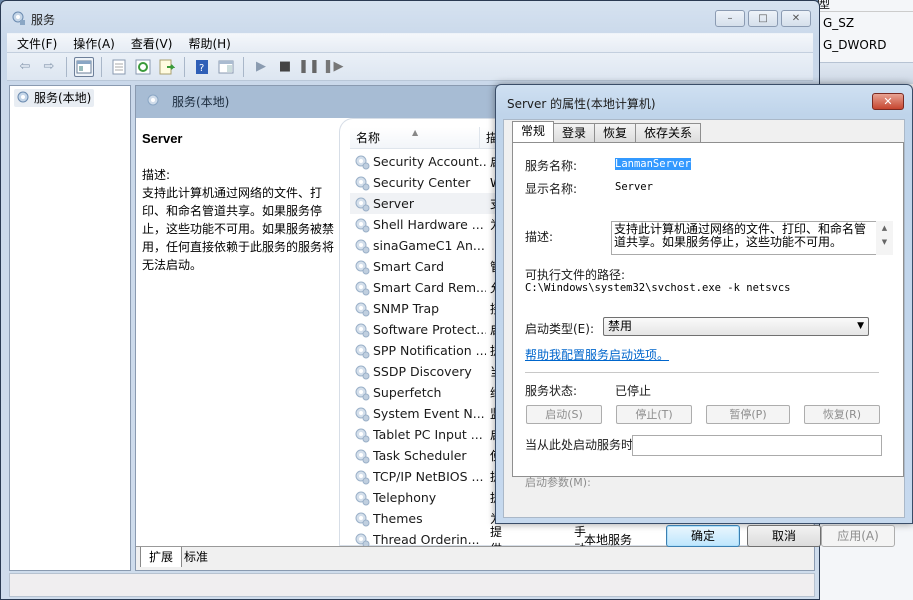 The image size is (913, 600). What do you see at coordinates (25, 67) in the screenshot?
I see `back-arrow-icon: ⇦` at bounding box center [25, 67].